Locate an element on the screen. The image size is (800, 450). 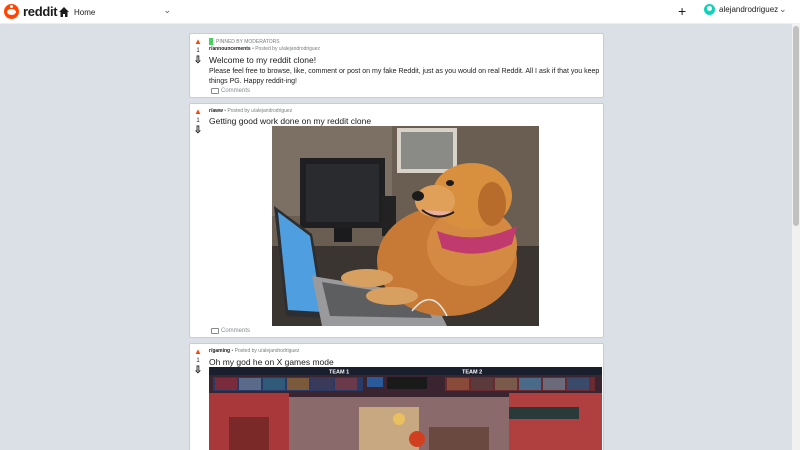
home-label: Home is located at coordinates (85, 12).